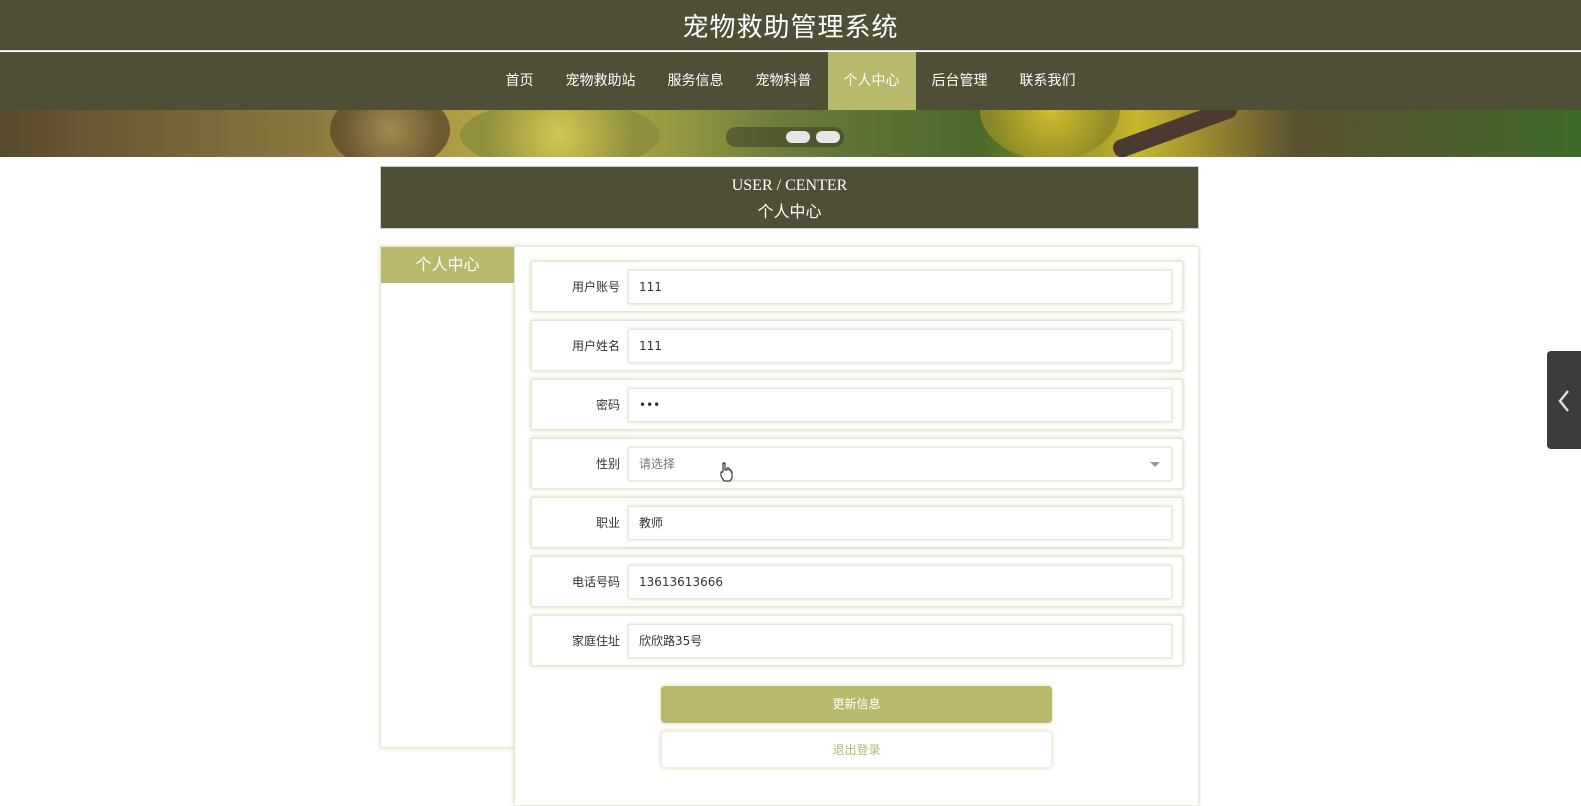 The width and height of the screenshot is (1581, 806). I want to click on form-row-account: 用户账号 111, so click(857, 286).